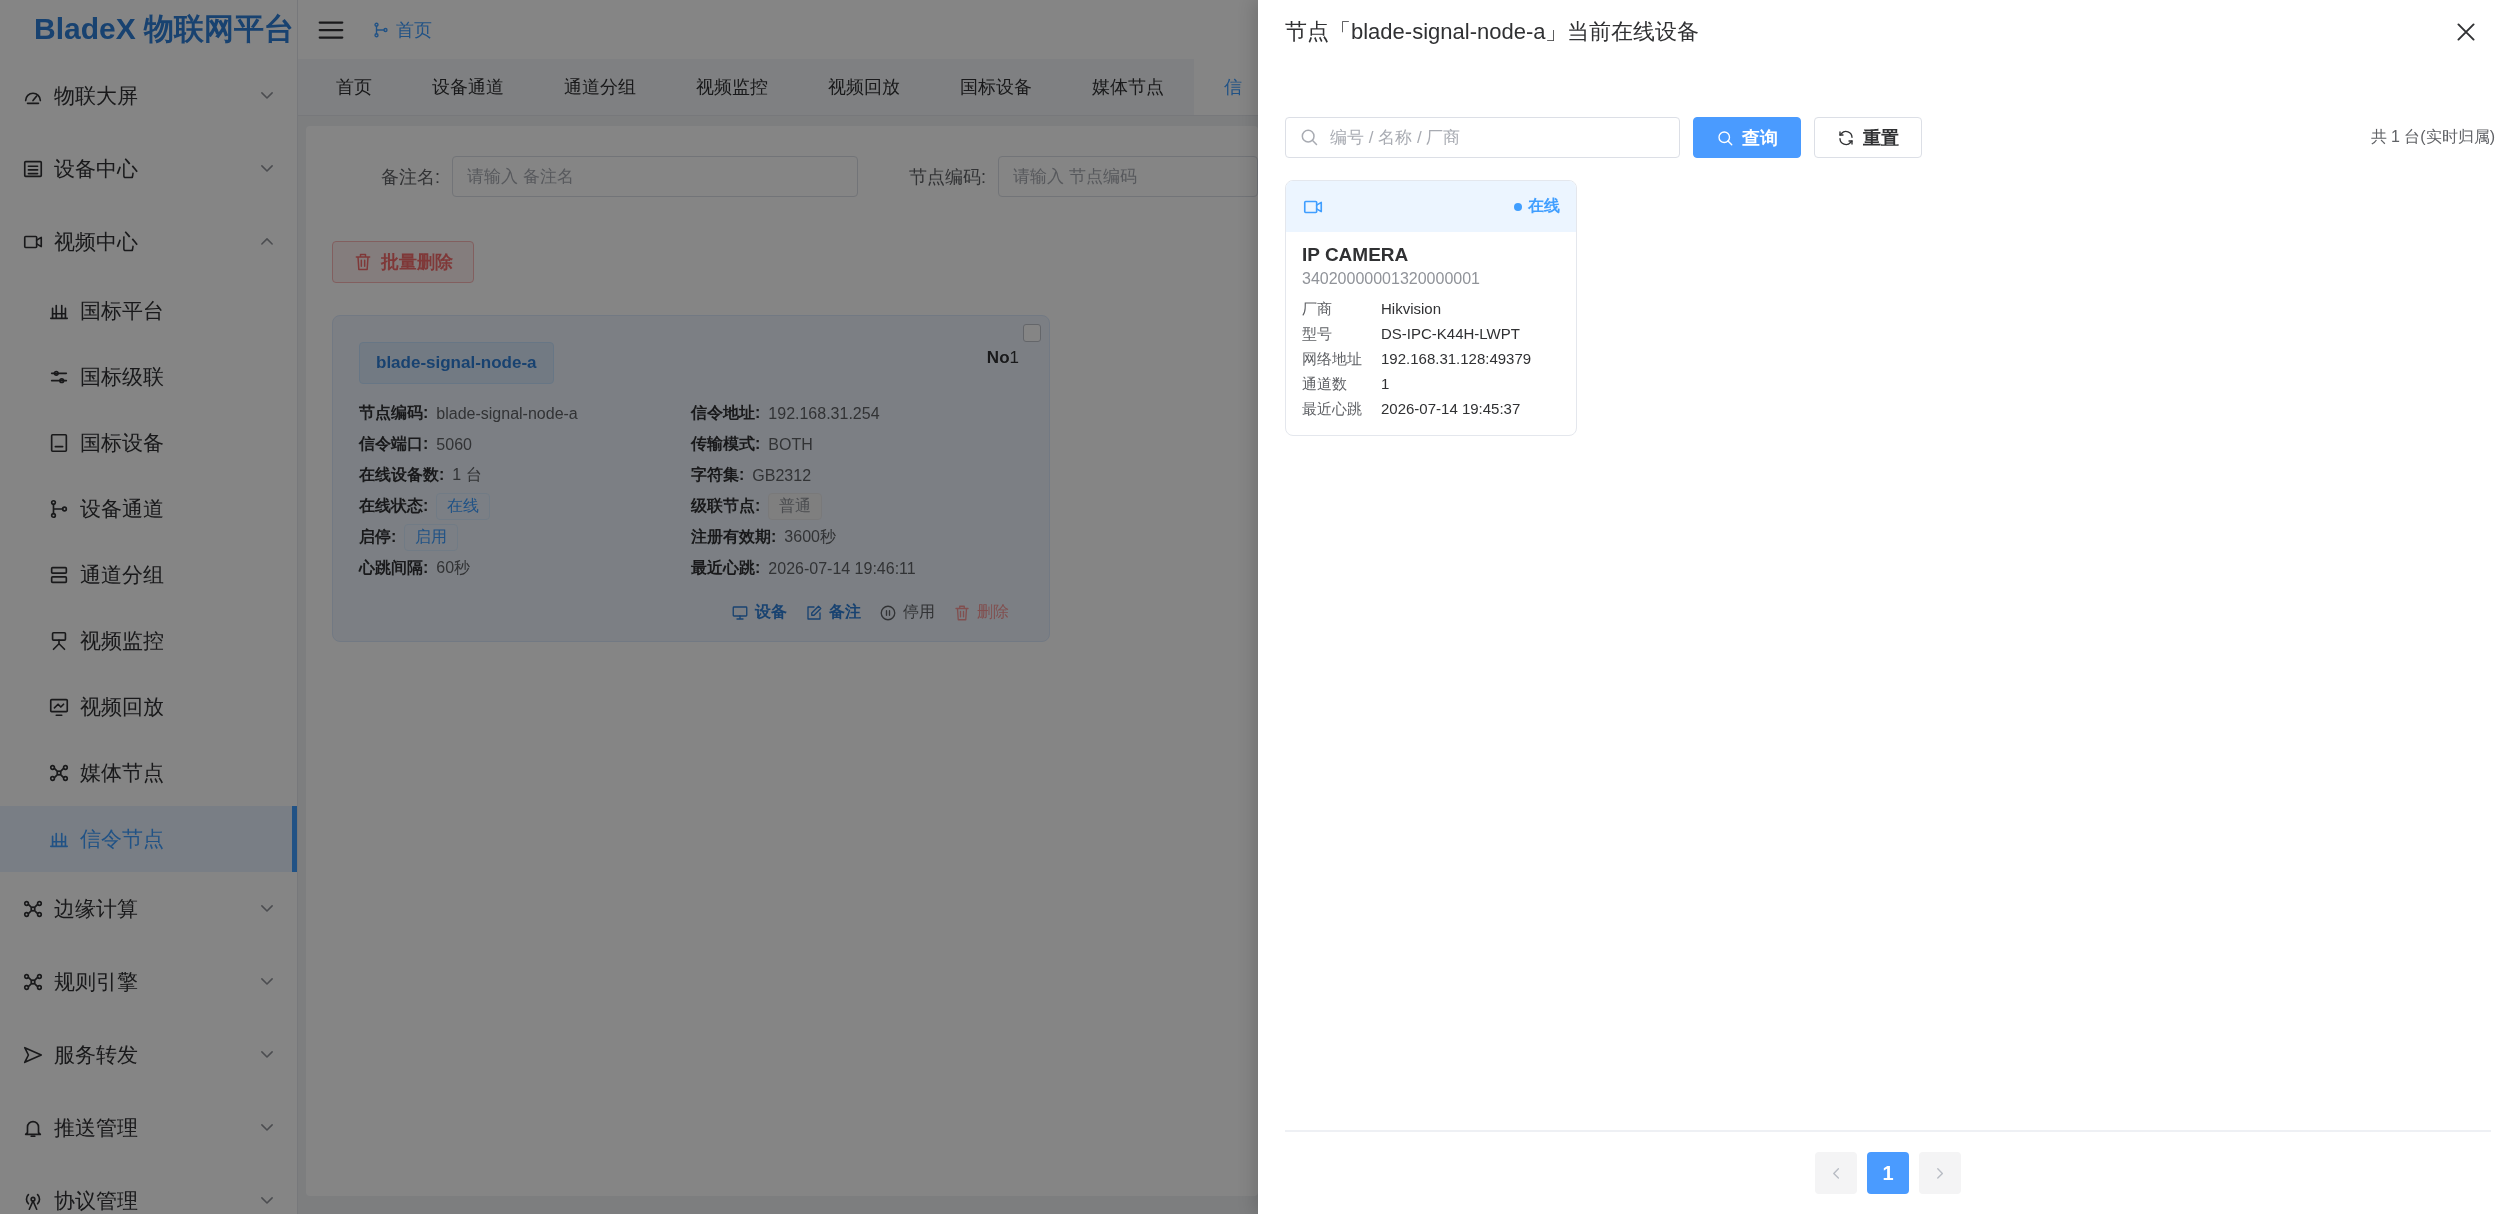 The height and width of the screenshot is (1214, 2504). I want to click on field-value: 1, so click(1386, 384).